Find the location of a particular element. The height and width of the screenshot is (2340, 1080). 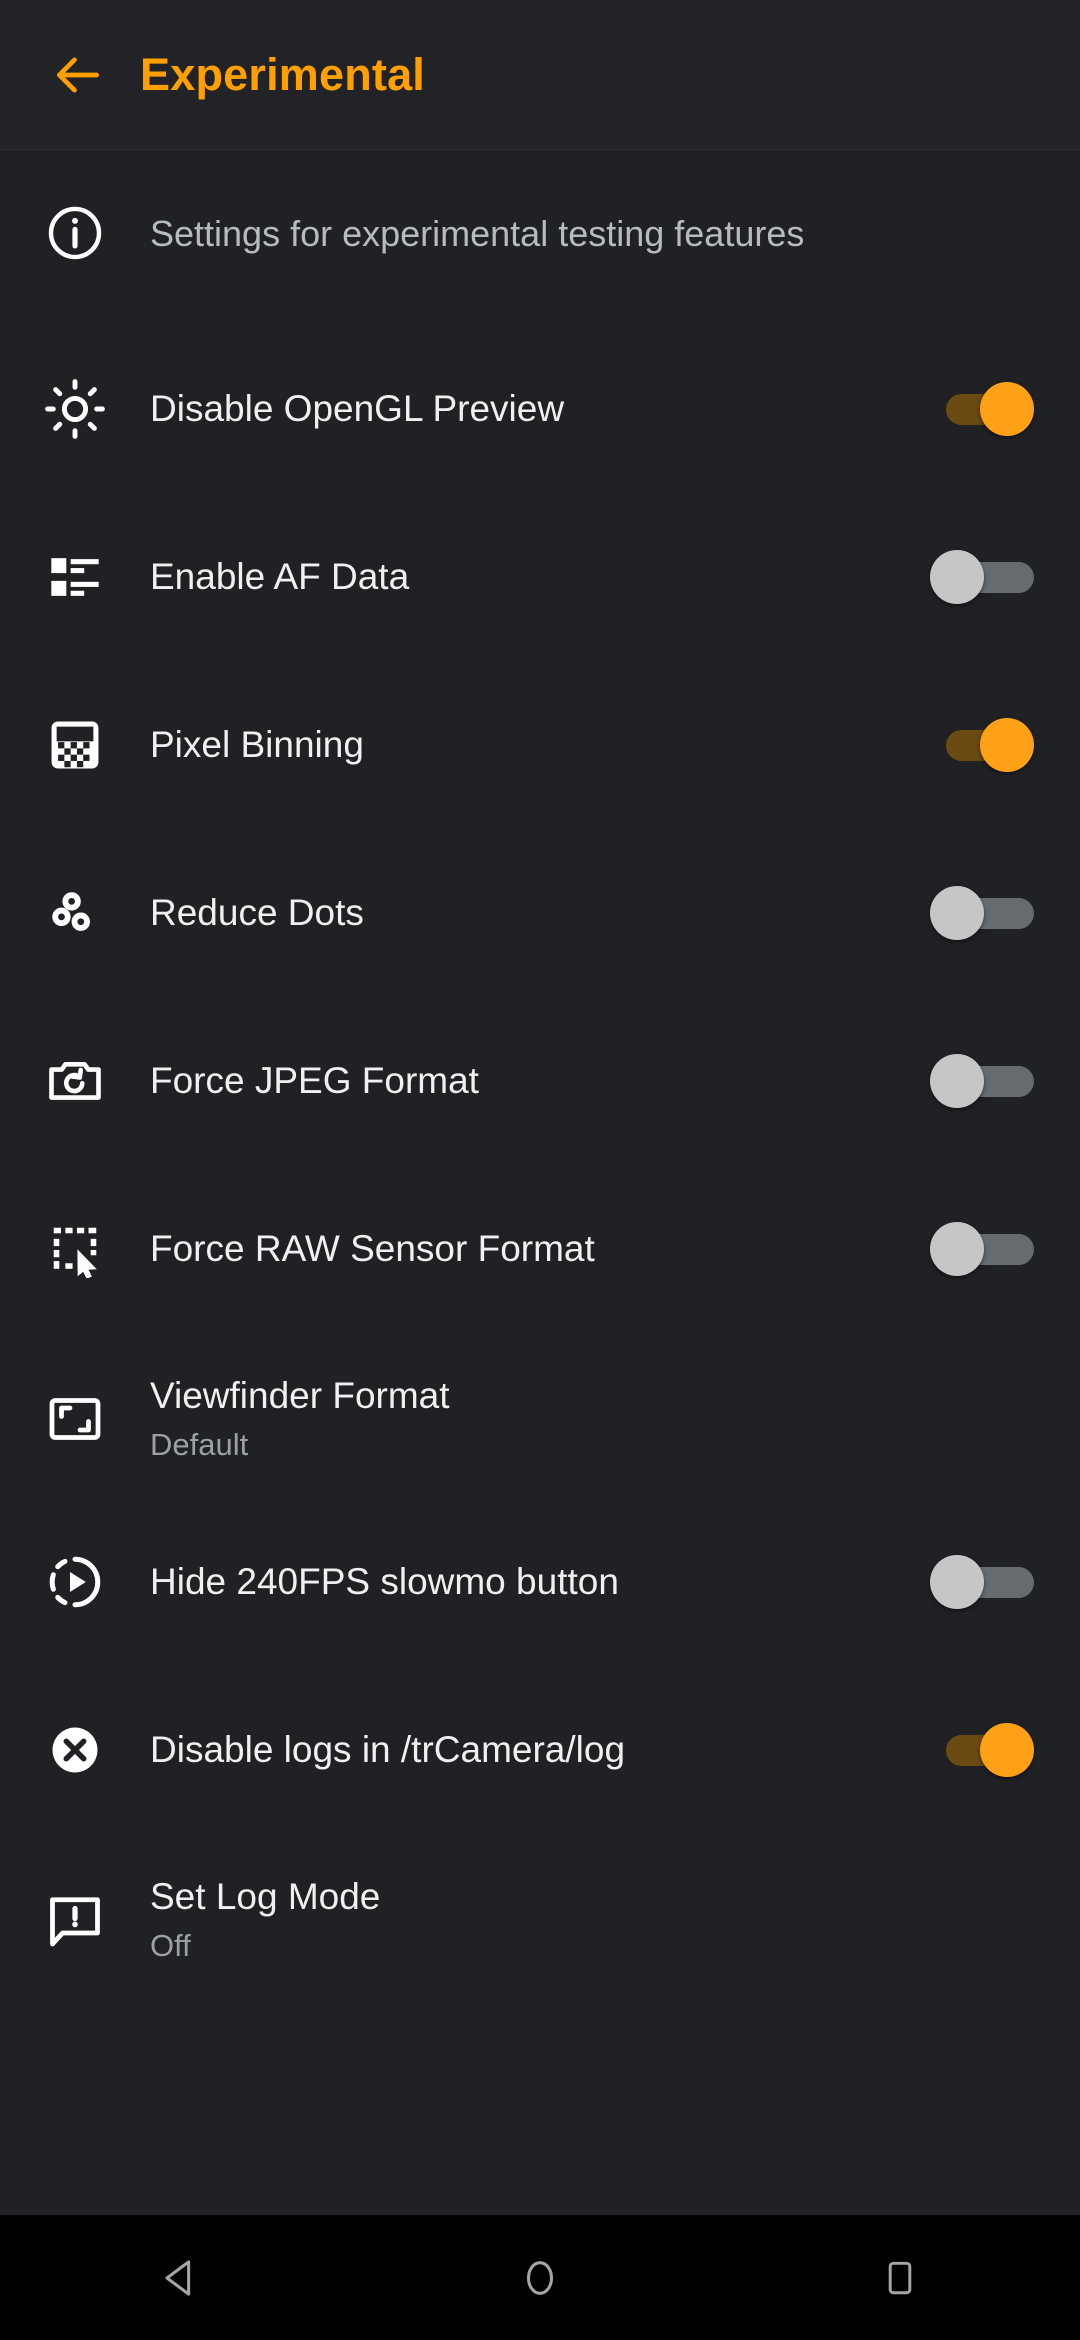

checkerboard-grid-icon is located at coordinates (75, 744).